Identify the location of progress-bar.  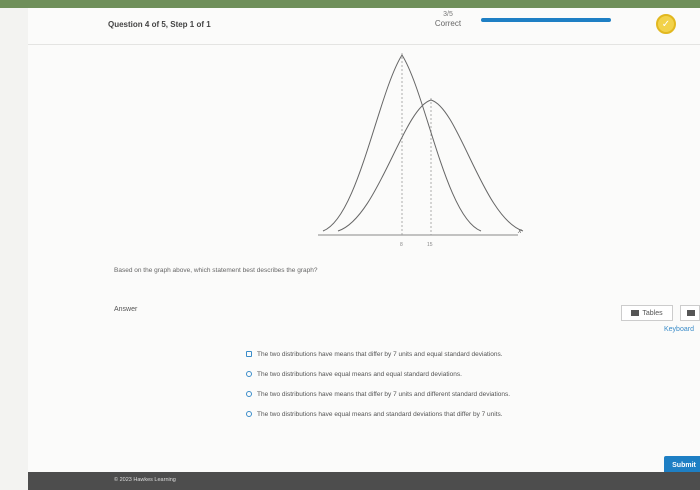
(546, 20).